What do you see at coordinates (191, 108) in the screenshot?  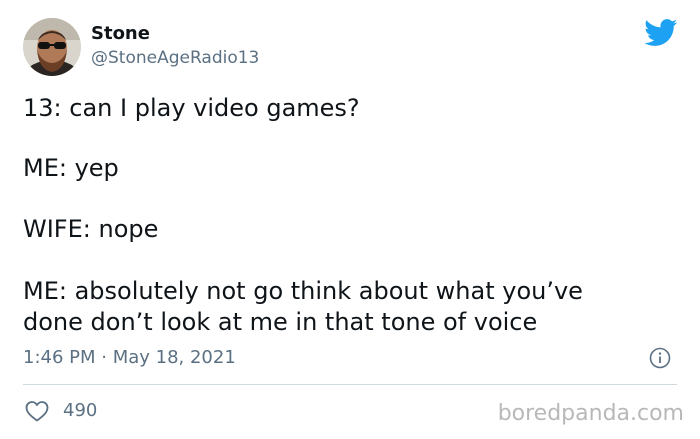 I see `tweet-text-line-1: 13: can I play video games?` at bounding box center [191, 108].